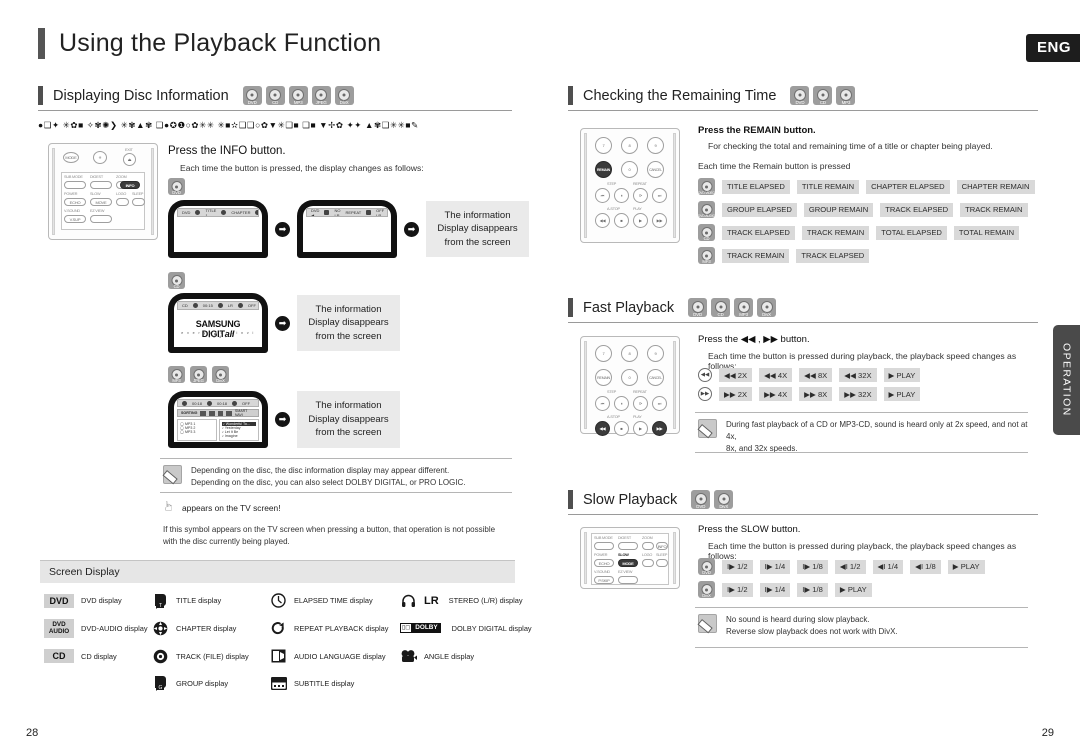 This screenshot has width=1080, height=753. What do you see at coordinates (706, 186) in the screenshot?
I see `disc-chip-dvd-video: DVD-VIDEO` at bounding box center [706, 186].